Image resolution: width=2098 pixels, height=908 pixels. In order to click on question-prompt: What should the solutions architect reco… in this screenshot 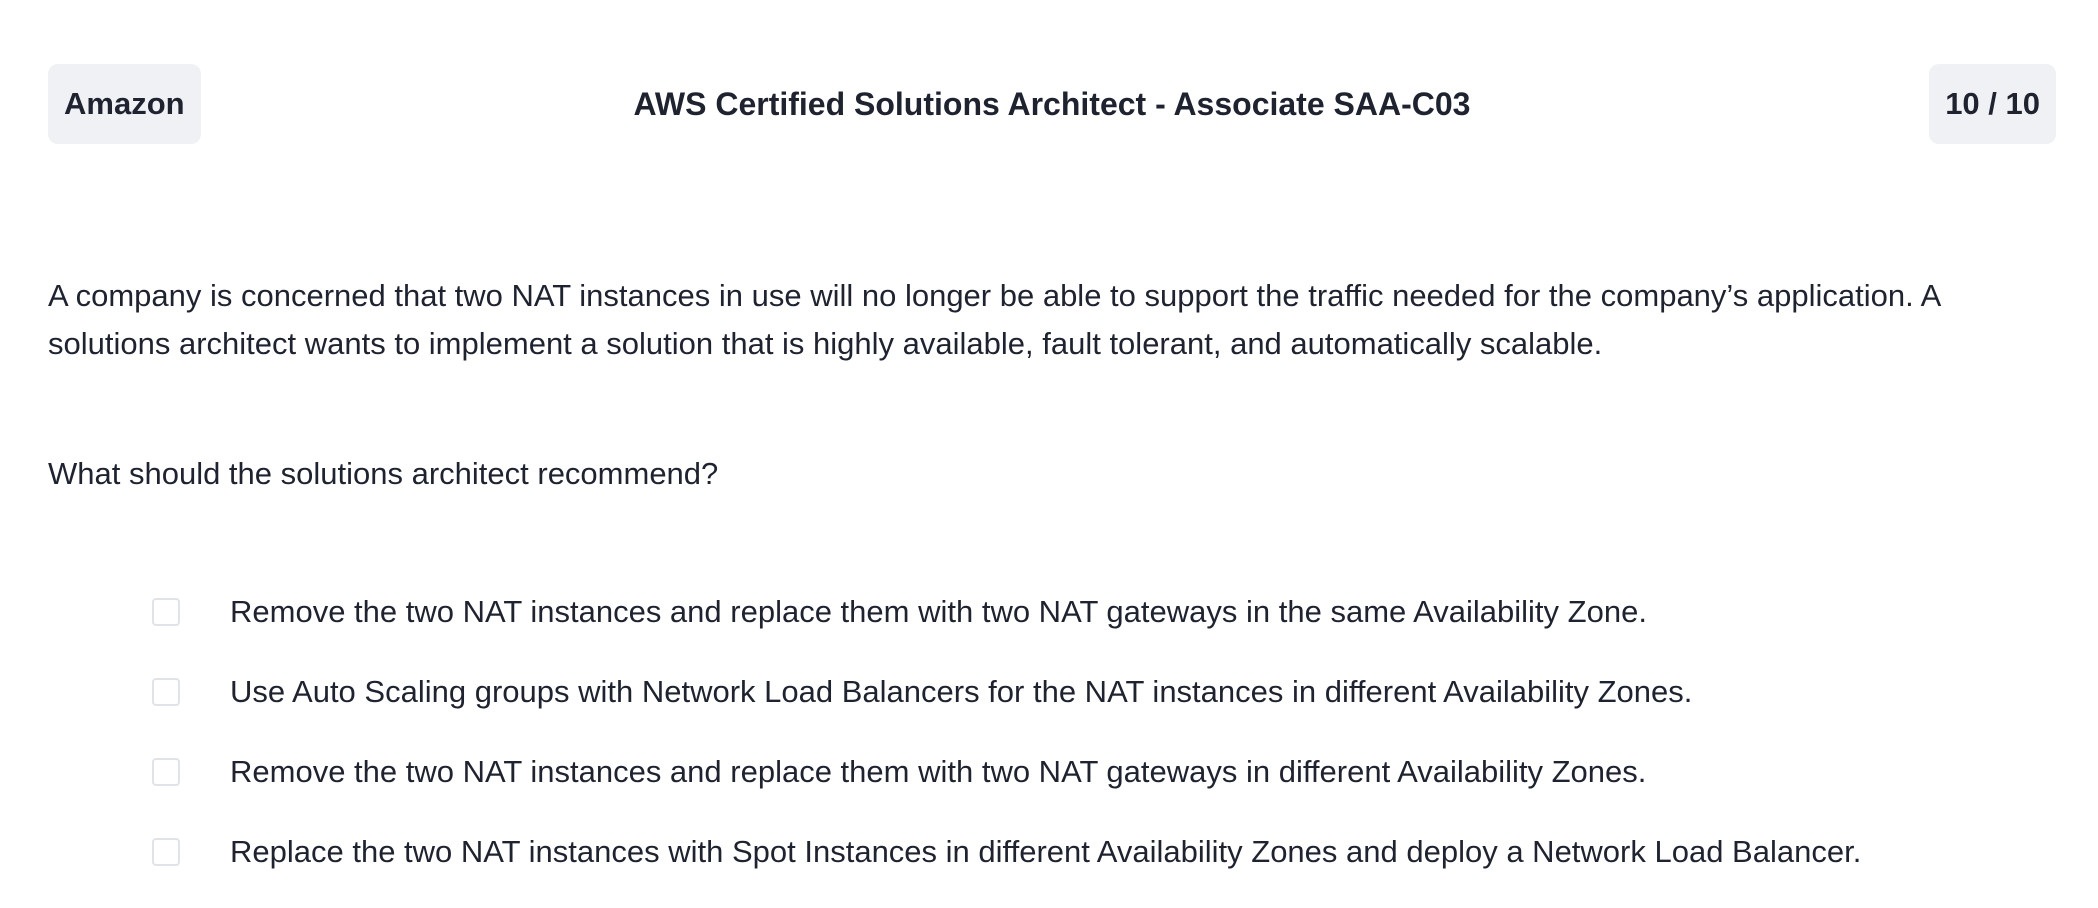, I will do `click(383, 473)`.